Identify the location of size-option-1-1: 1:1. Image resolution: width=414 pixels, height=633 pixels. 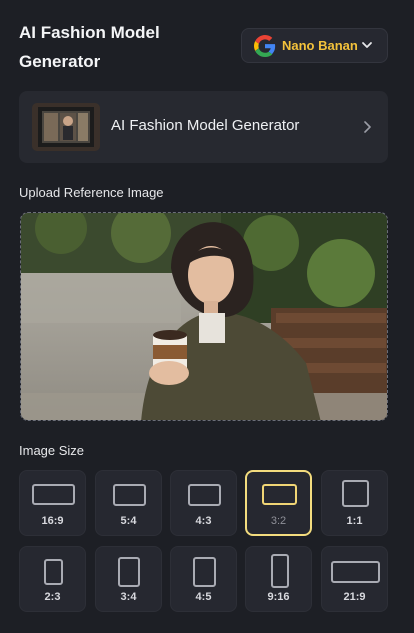
(354, 503).